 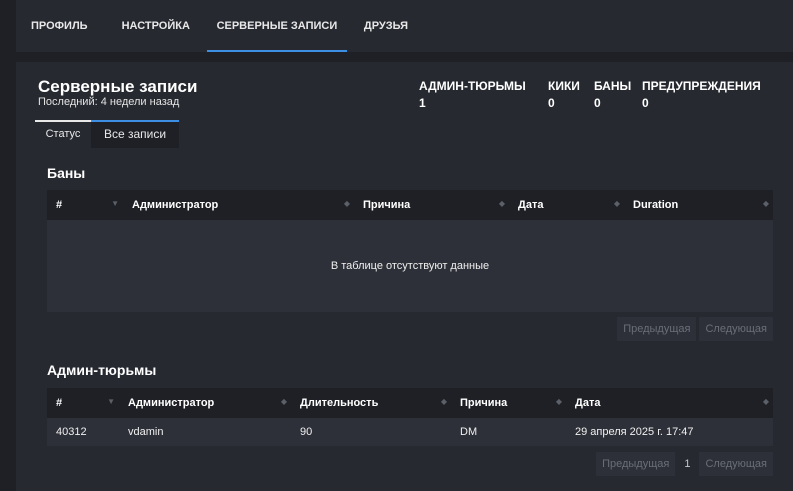 I want to click on stat-value: 1, so click(x=422, y=103).